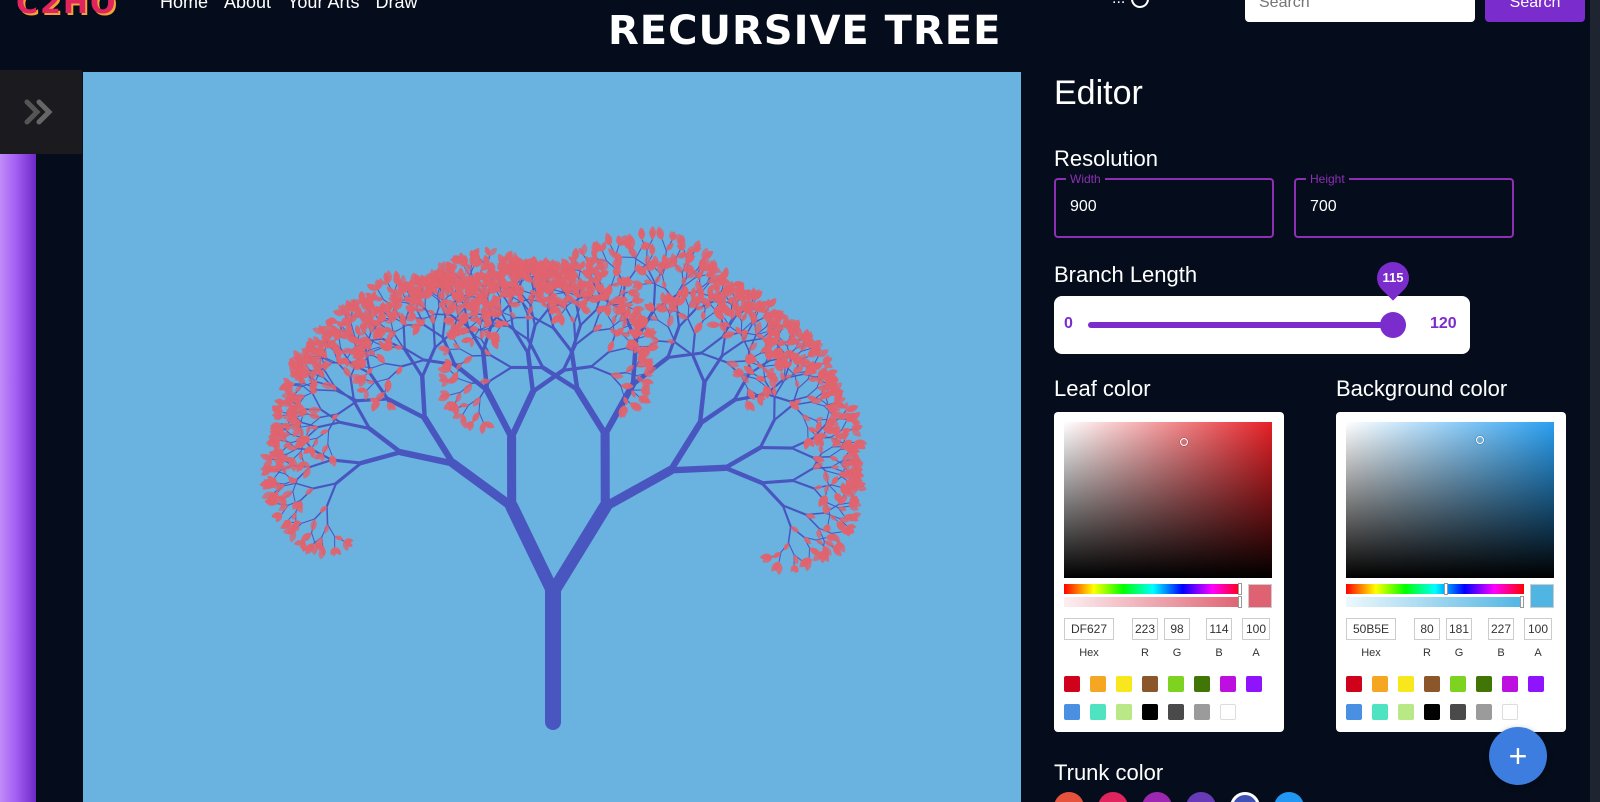 This screenshot has height=802, width=1600. What do you see at coordinates (1480, 440) in the screenshot?
I see `background-sv-pointer` at bounding box center [1480, 440].